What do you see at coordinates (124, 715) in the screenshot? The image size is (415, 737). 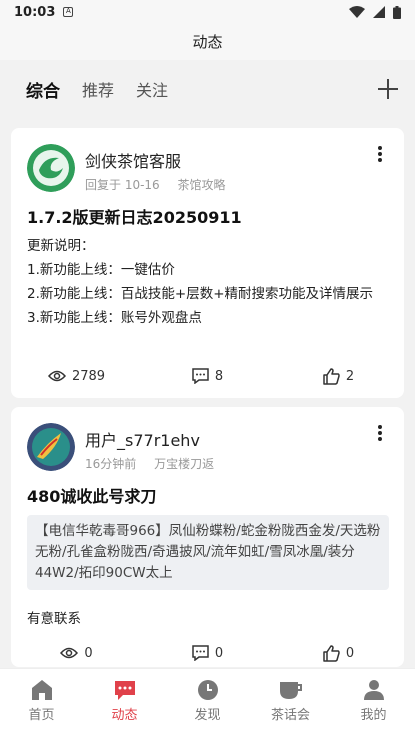 I see `nav-feed-label: 动态` at bounding box center [124, 715].